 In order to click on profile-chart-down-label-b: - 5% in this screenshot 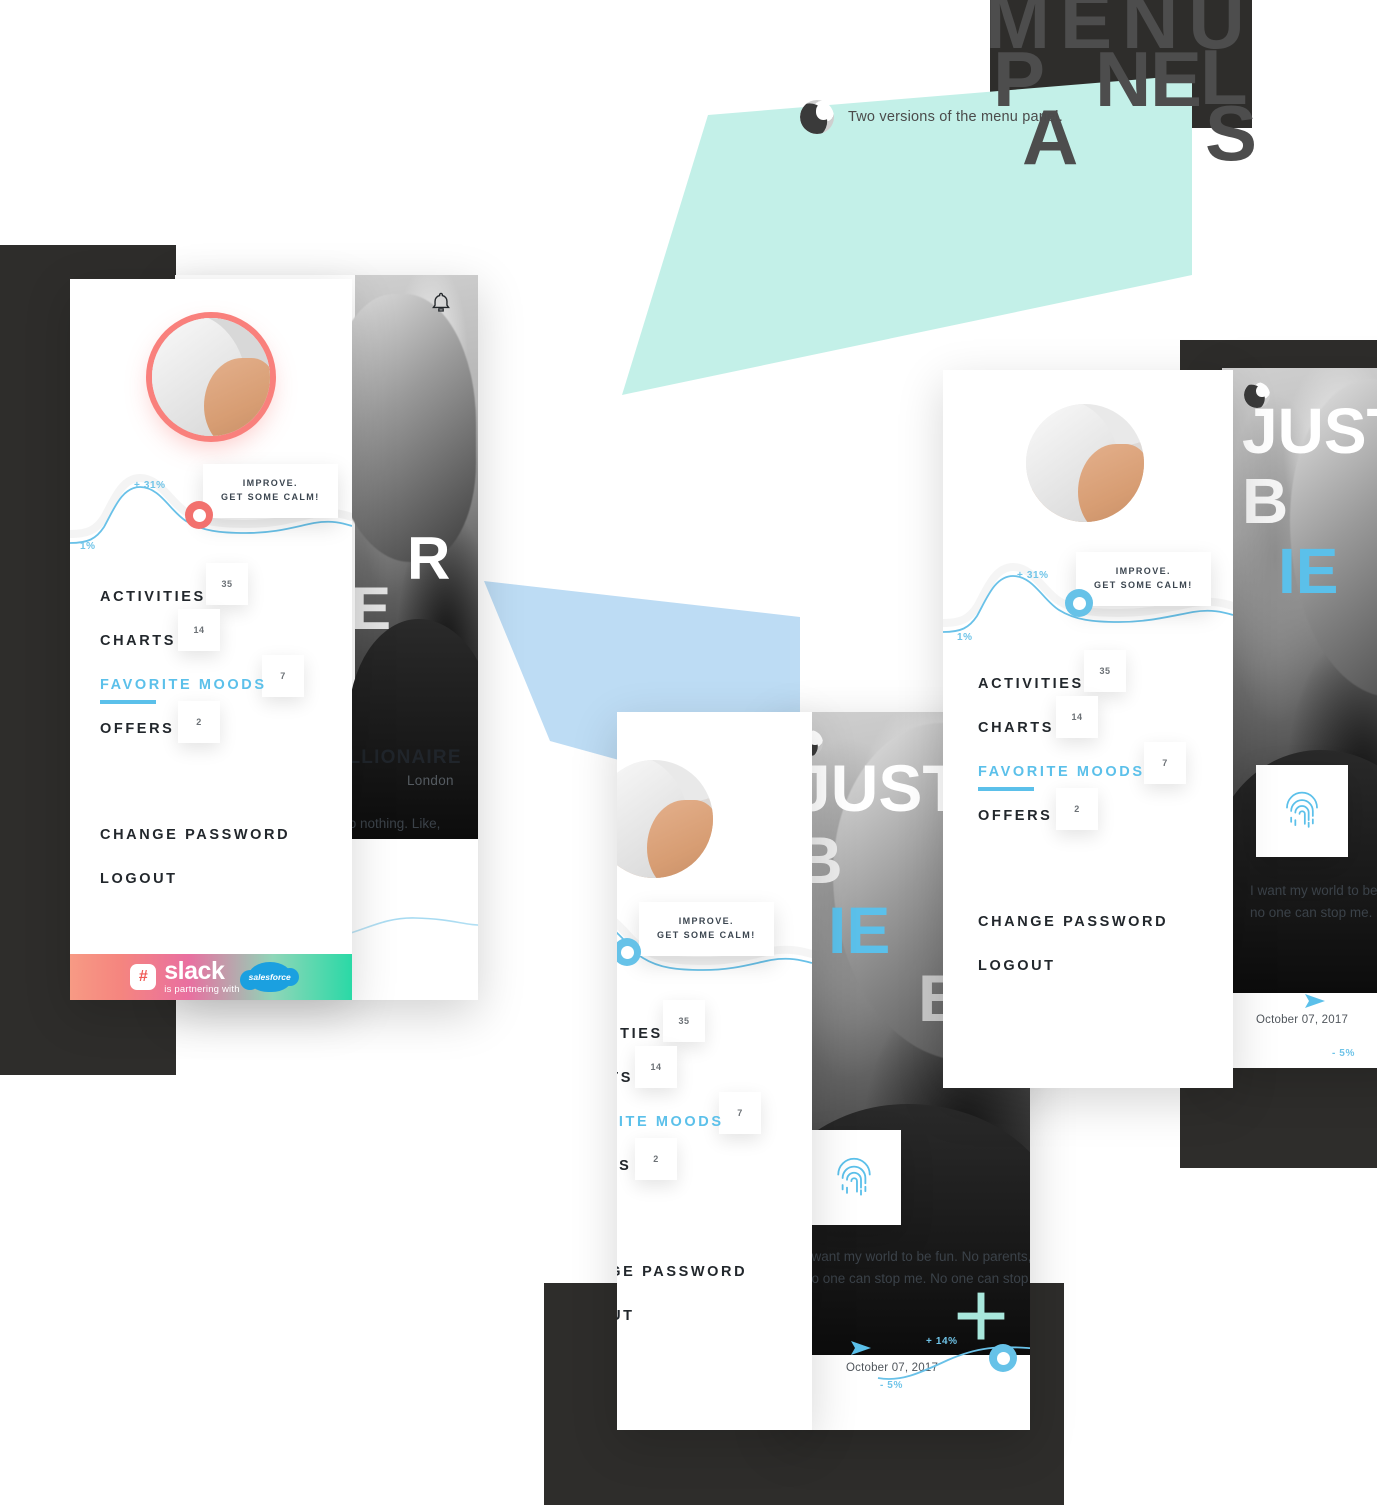, I will do `click(1343, 1053)`.